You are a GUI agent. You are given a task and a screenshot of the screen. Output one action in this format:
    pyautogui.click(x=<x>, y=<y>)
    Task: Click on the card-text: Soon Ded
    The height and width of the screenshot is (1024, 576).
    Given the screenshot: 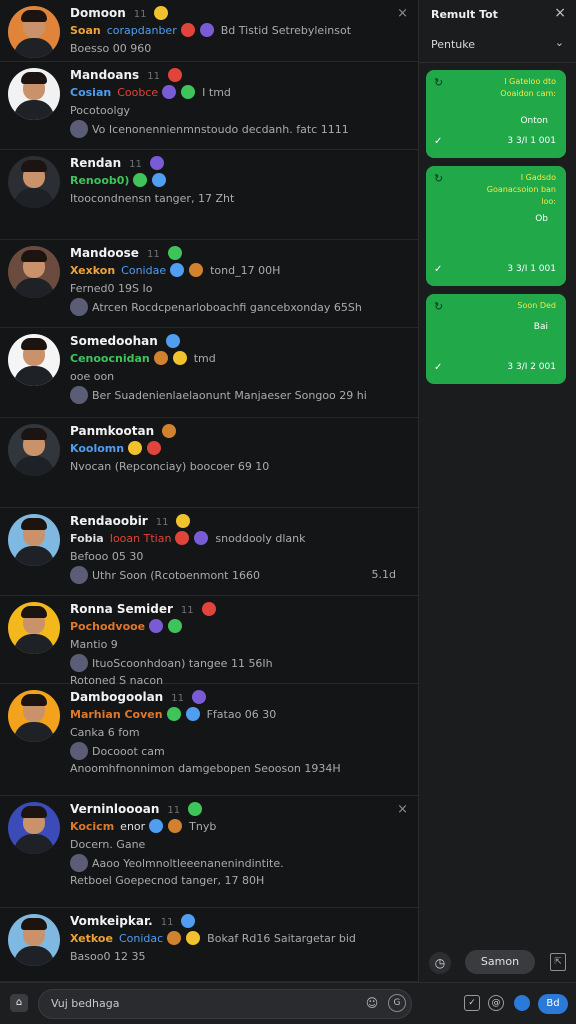 What is the action you would take?
    pyautogui.click(x=536, y=305)
    